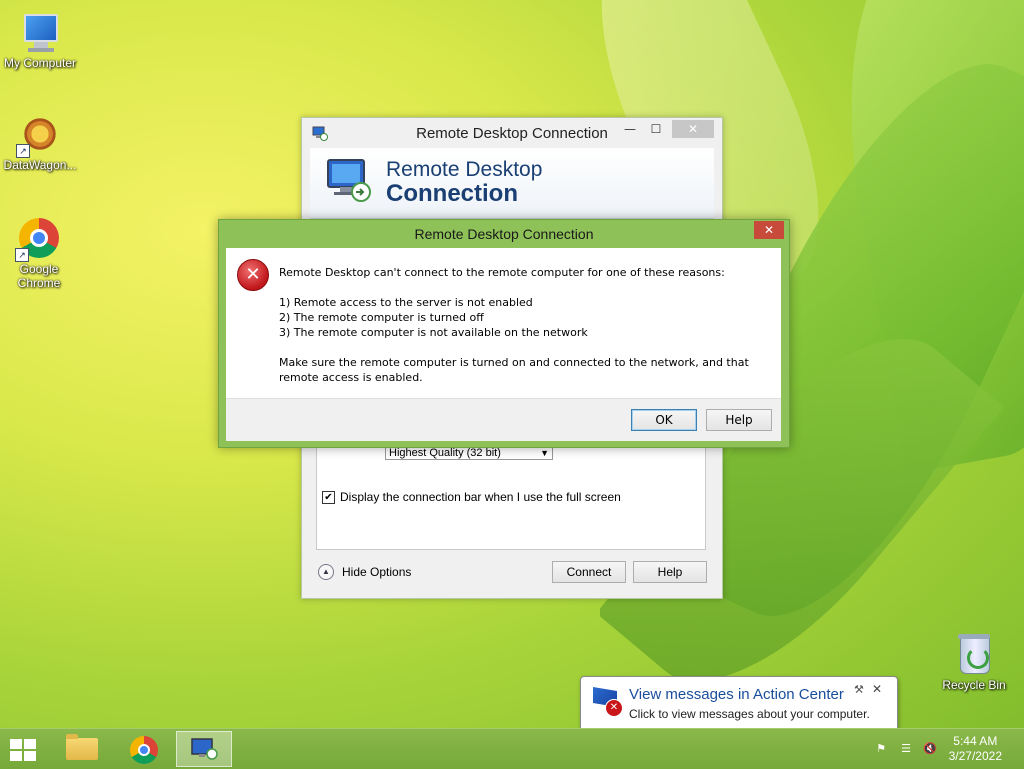  What do you see at coordinates (16, 744) in the screenshot?
I see `windows-logo-icon` at bounding box center [16, 744].